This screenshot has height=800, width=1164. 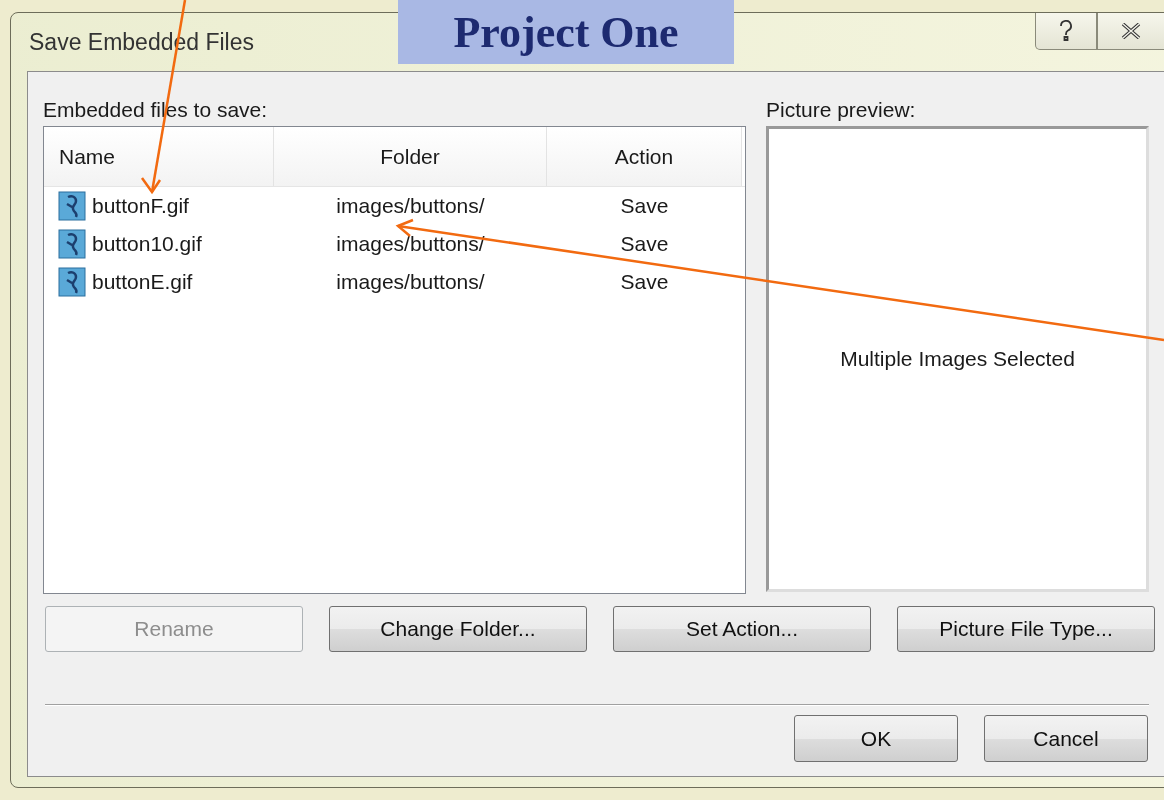 I want to click on preview-message: Multiple Images Selected, so click(x=957, y=359).